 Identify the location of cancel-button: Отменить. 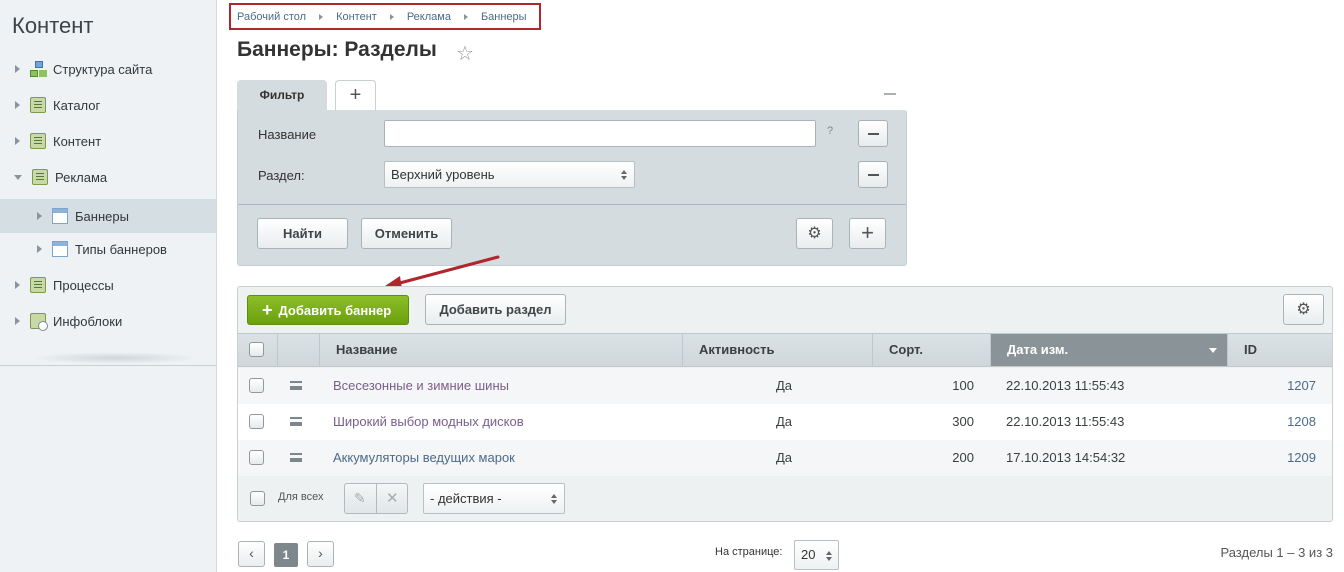
(406, 233).